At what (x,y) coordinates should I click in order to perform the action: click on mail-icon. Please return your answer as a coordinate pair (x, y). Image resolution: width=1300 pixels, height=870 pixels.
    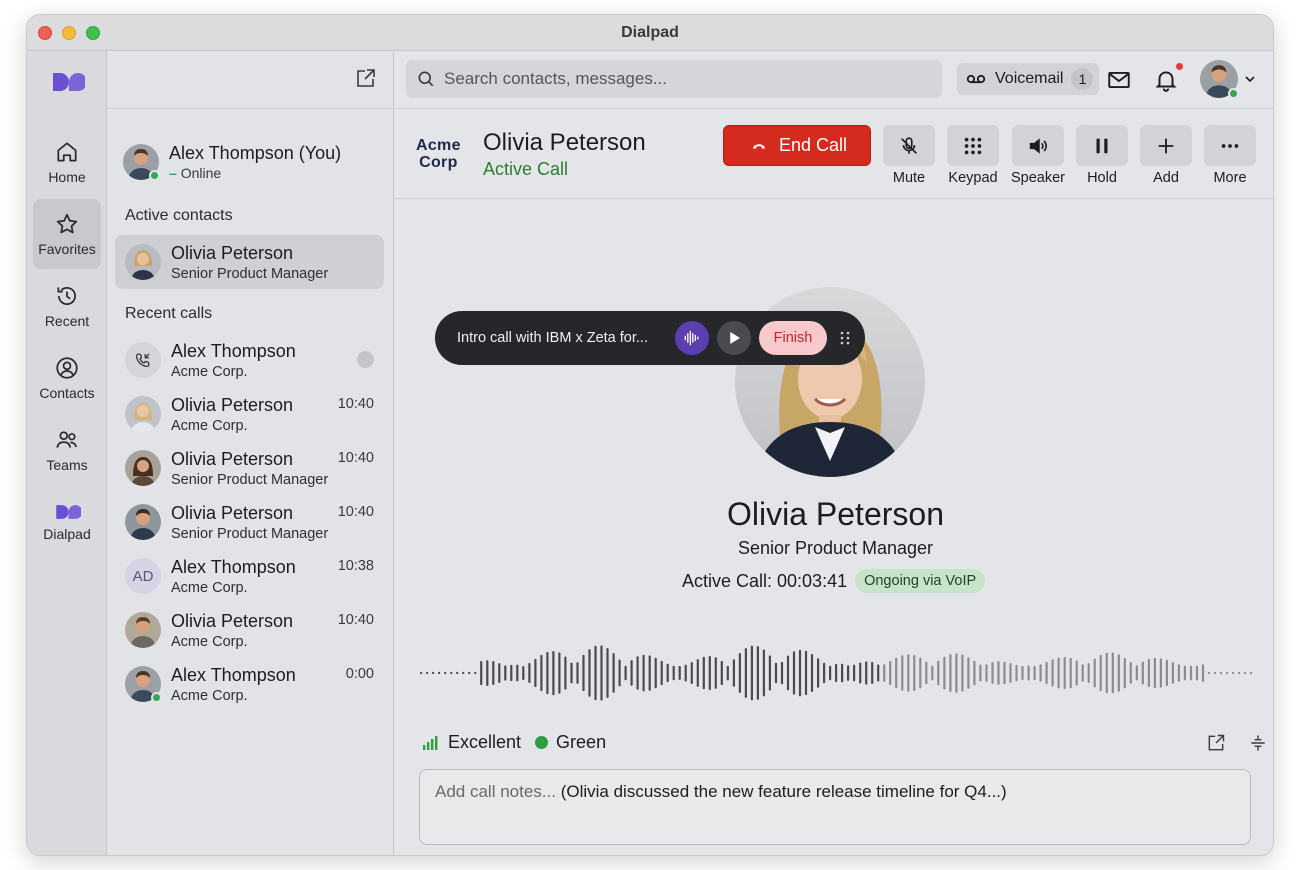
    Looking at the image, I should click on (1119, 80).